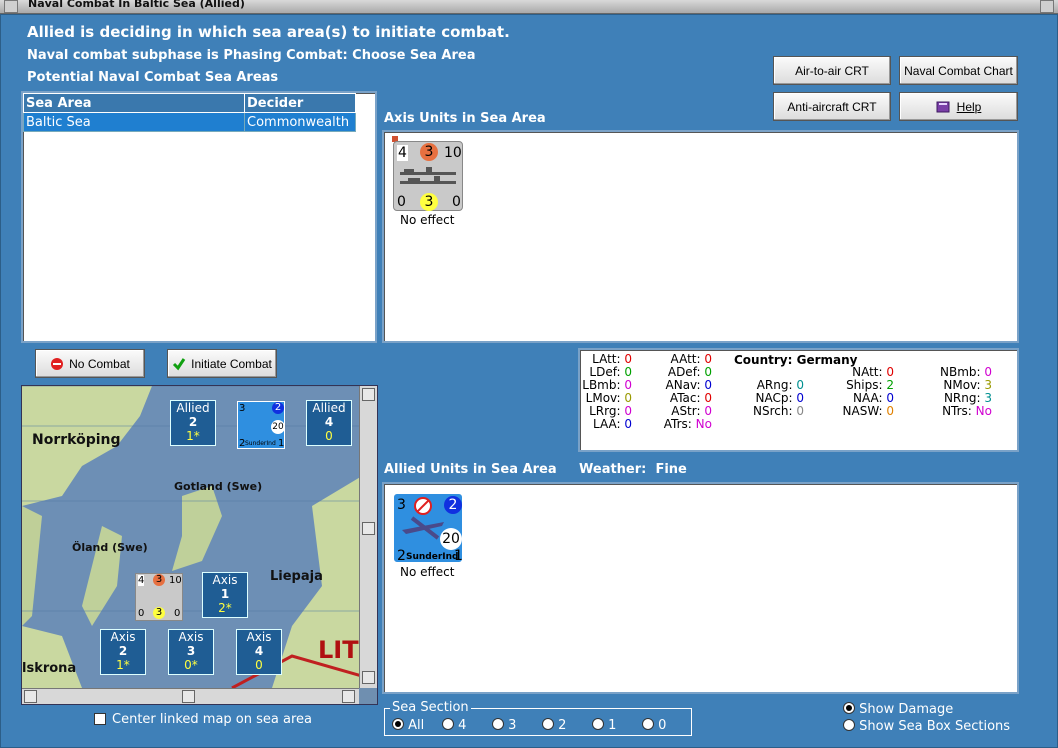  What do you see at coordinates (609, 424) in the screenshot?
I see `stat-label: LAA:` at bounding box center [609, 424].